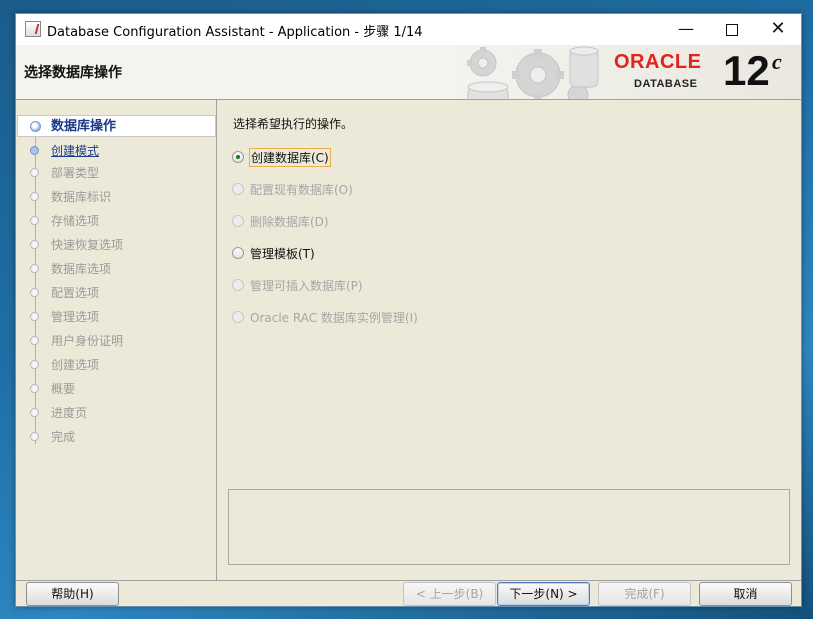  Describe the element at coordinates (666, 84) in the screenshot. I see `database-text: DATABASE` at that location.